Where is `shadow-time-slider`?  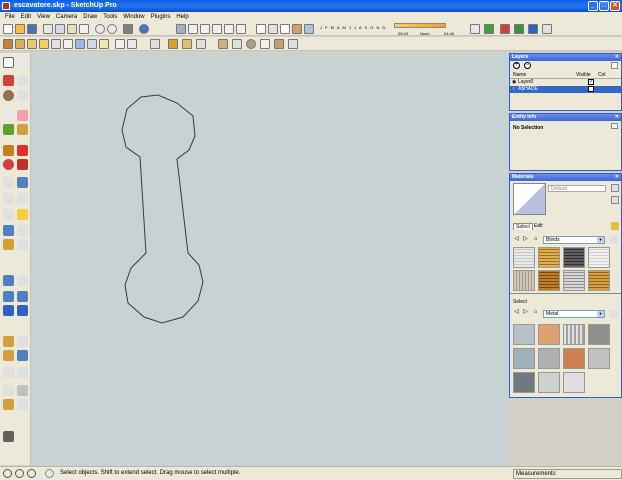 shadow-time-slider is located at coordinates (420, 25).